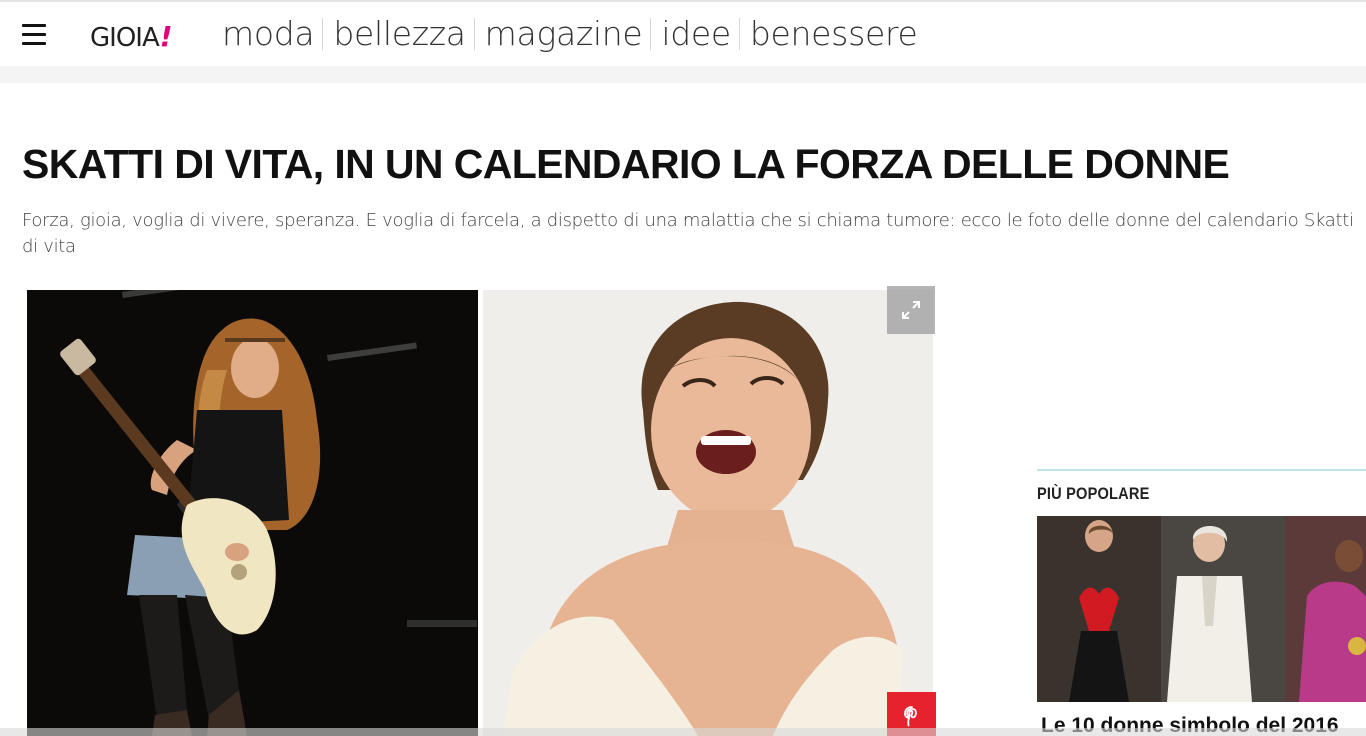 This screenshot has width=1366, height=736. I want to click on menu-icon, so click(34, 35).